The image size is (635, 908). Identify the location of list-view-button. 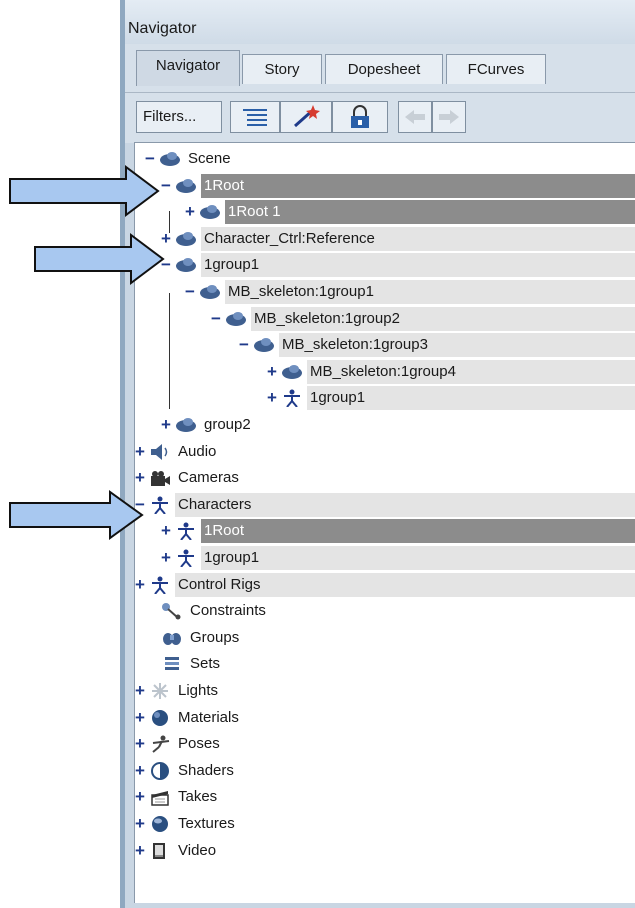
(255, 117).